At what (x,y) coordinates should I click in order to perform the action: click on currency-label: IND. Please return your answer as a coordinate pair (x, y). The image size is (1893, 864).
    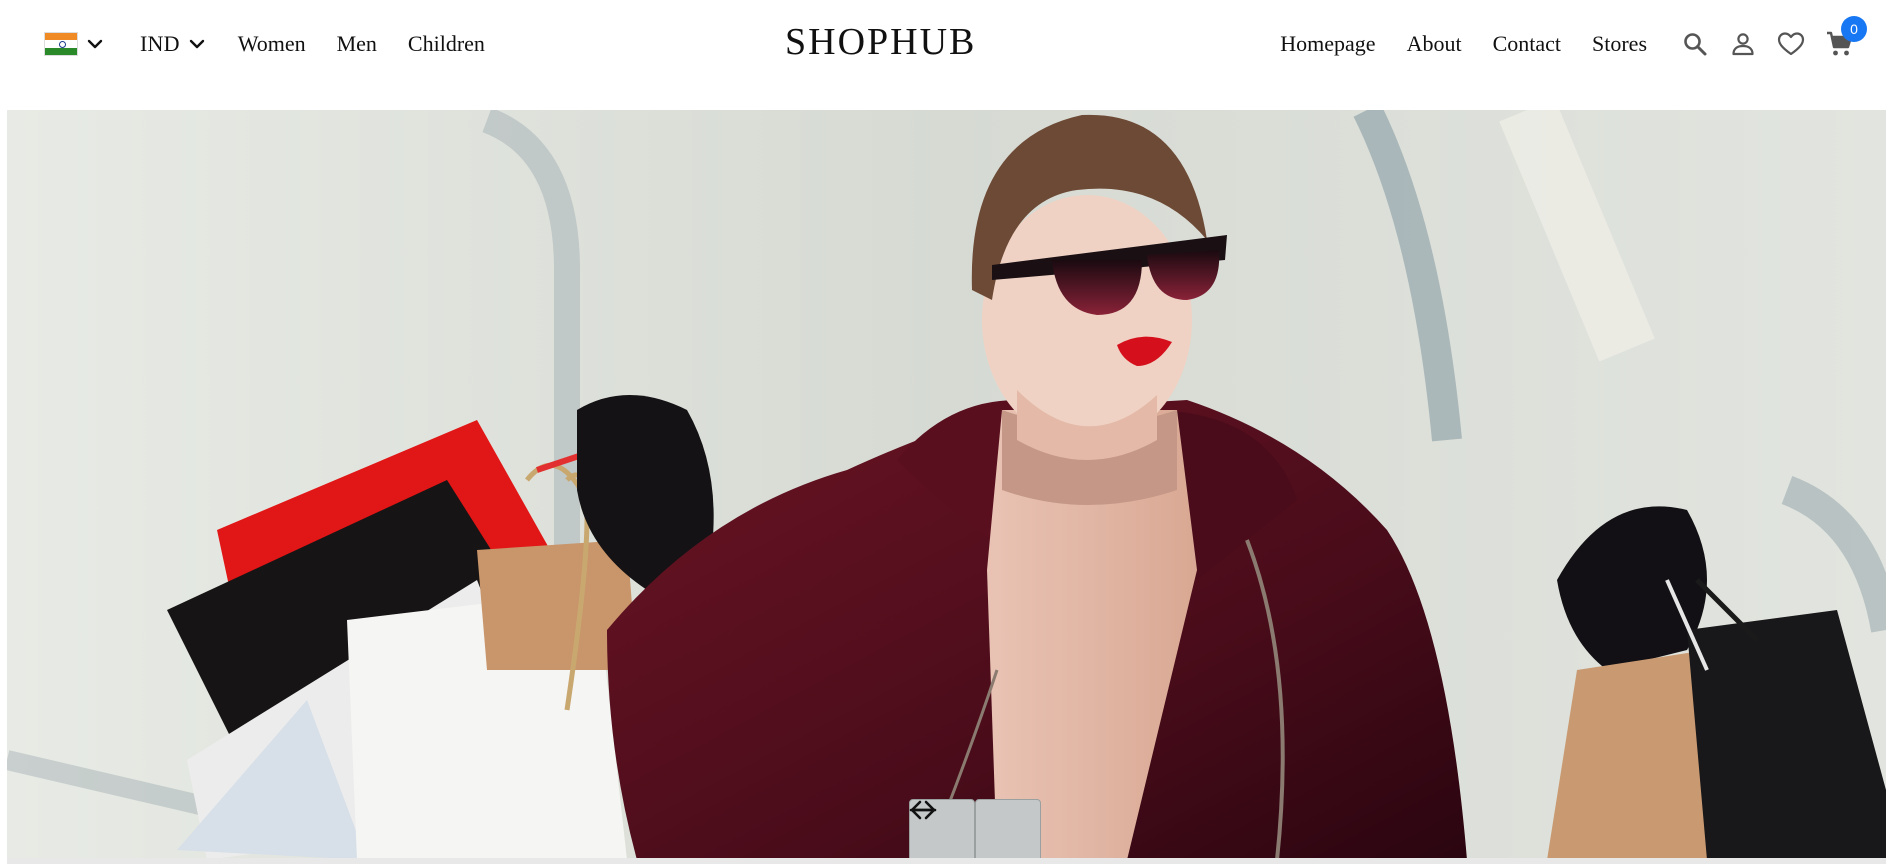
    Looking at the image, I should click on (160, 43).